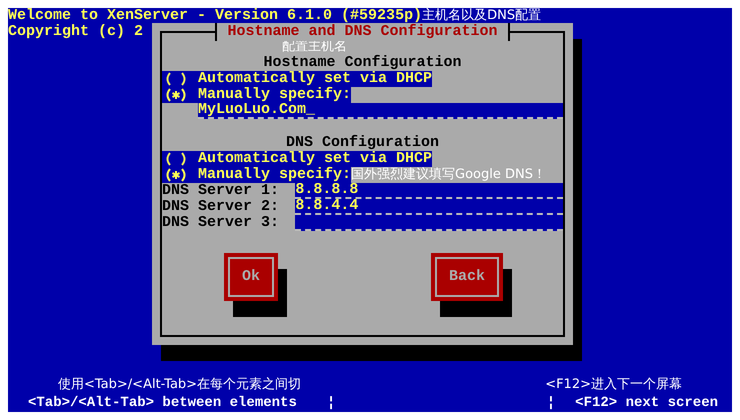 The width and height of the screenshot is (740, 420). Describe the element at coordinates (429, 207) in the screenshot. I see `input-field: 8.8.4.4` at that location.